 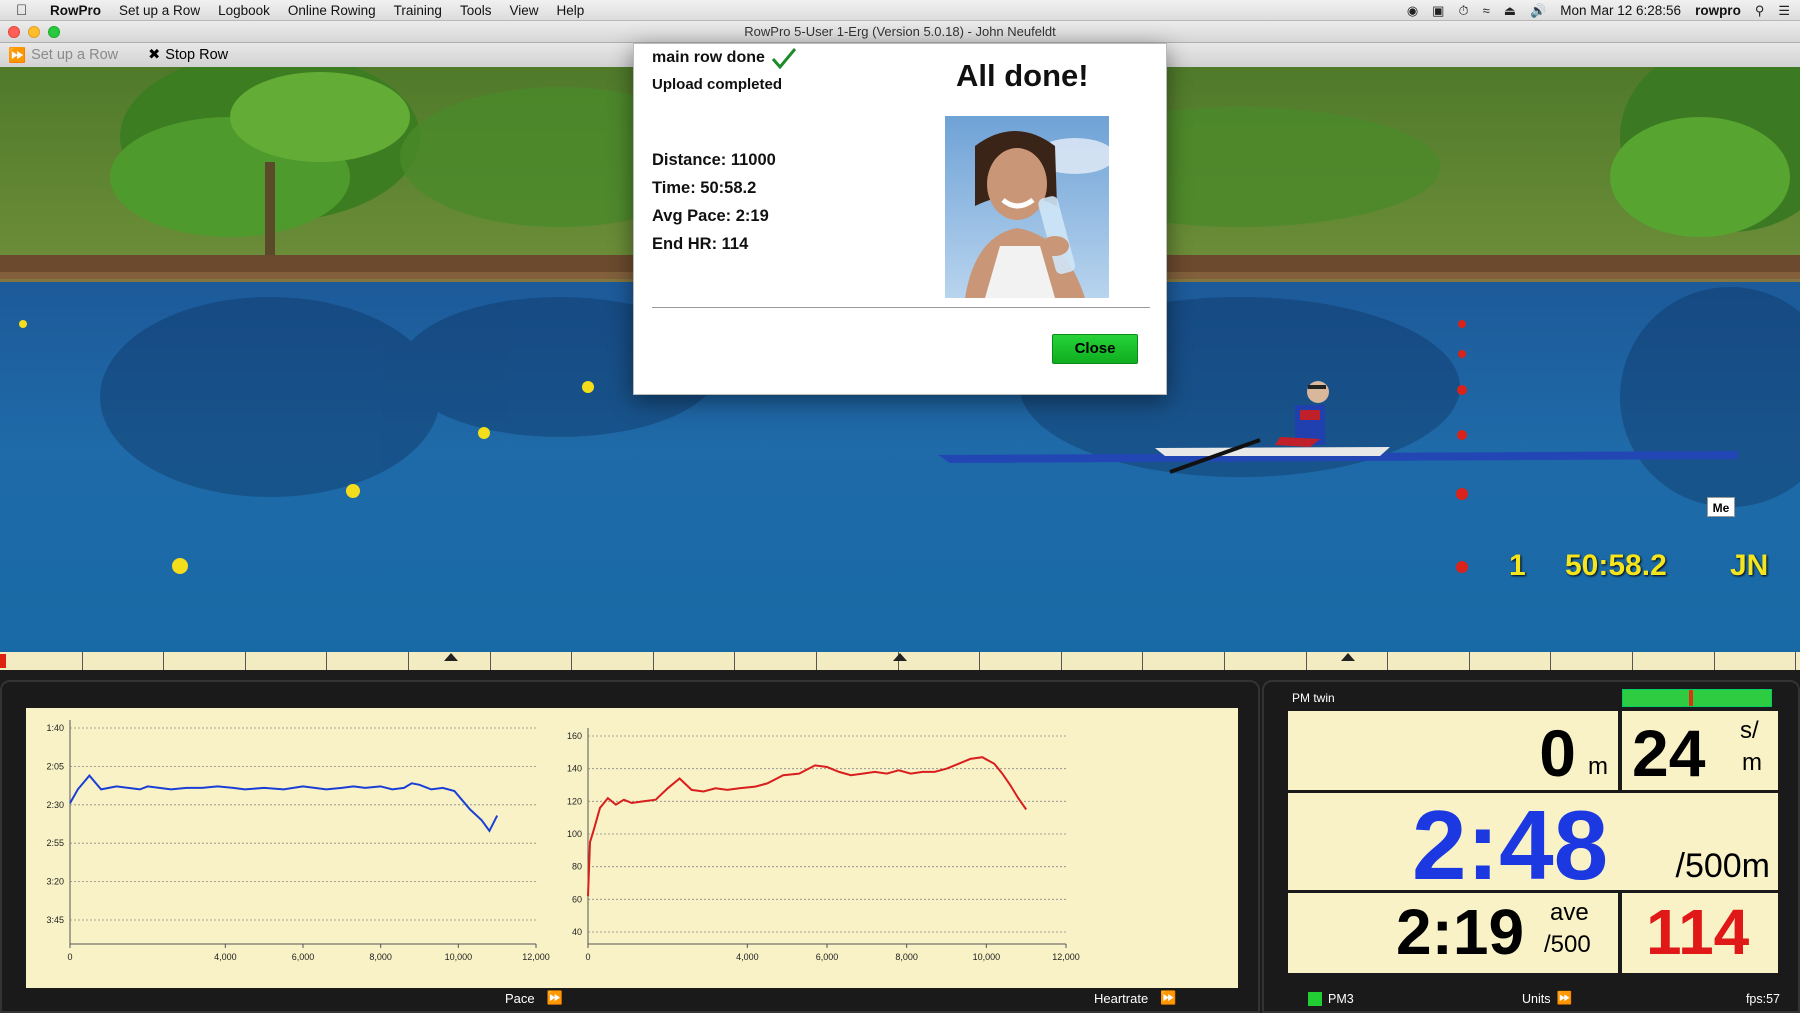 What do you see at coordinates (3, 661) in the screenshot?
I see `progress-marker` at bounding box center [3, 661].